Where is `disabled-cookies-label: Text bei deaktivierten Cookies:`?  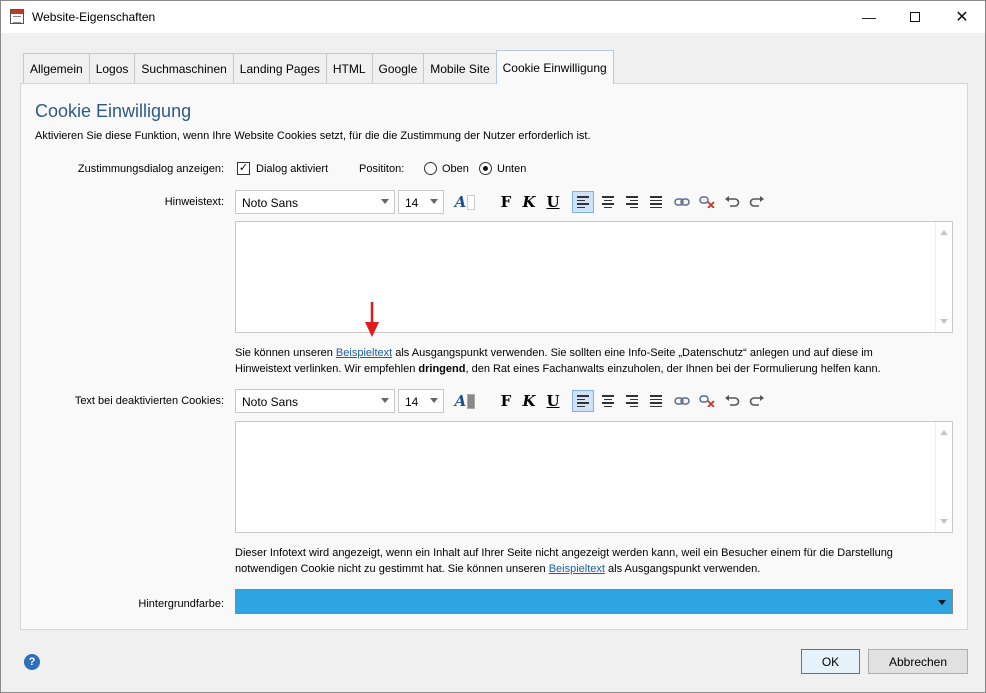 disabled-cookies-label: Text bei deaktivierten Cookies: is located at coordinates (149, 401).